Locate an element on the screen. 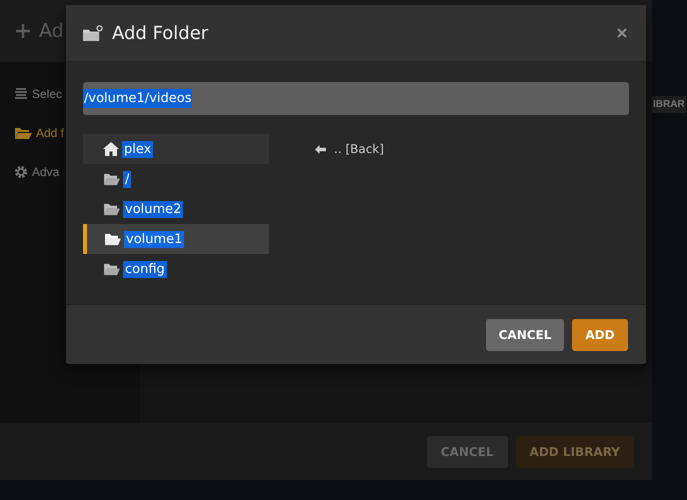 The width and height of the screenshot is (687, 500). dialog-title: Add Folder is located at coordinates (160, 33).